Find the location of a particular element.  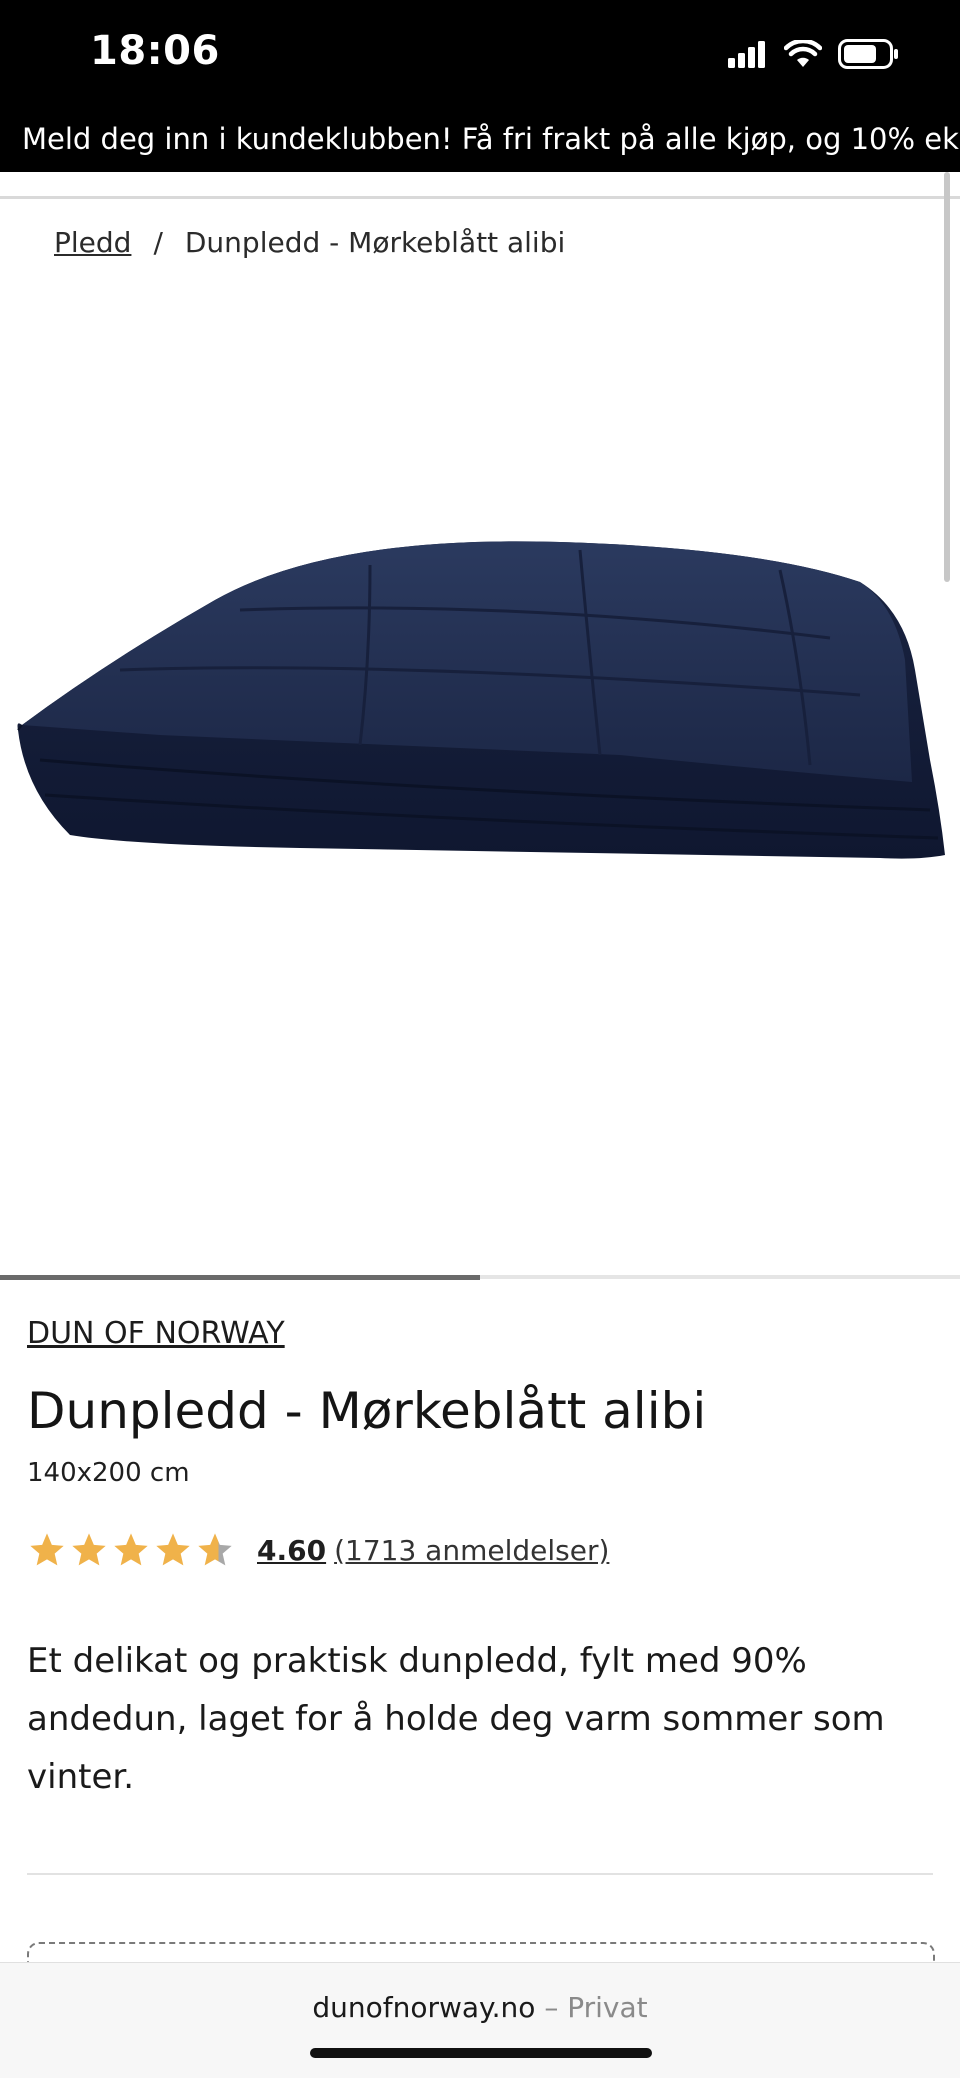

battery-icon is located at coordinates (868, 54).